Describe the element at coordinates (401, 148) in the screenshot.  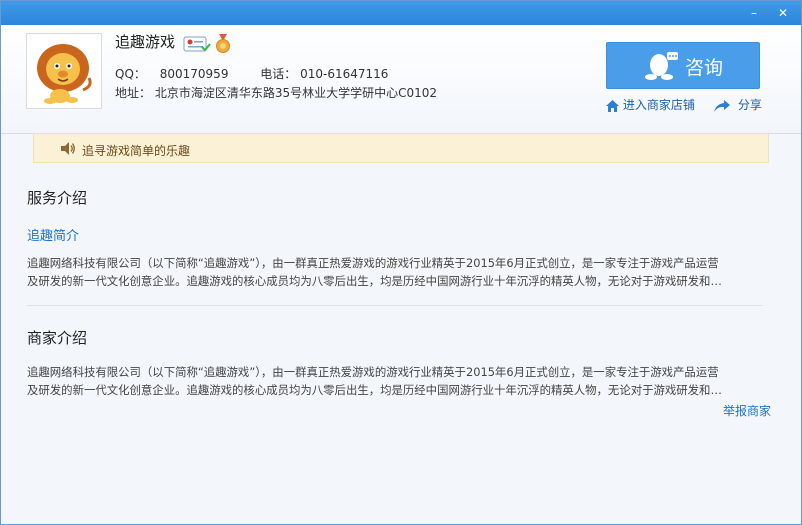
I see `notice-bar: 追寻游戏简单的乐趣` at that location.